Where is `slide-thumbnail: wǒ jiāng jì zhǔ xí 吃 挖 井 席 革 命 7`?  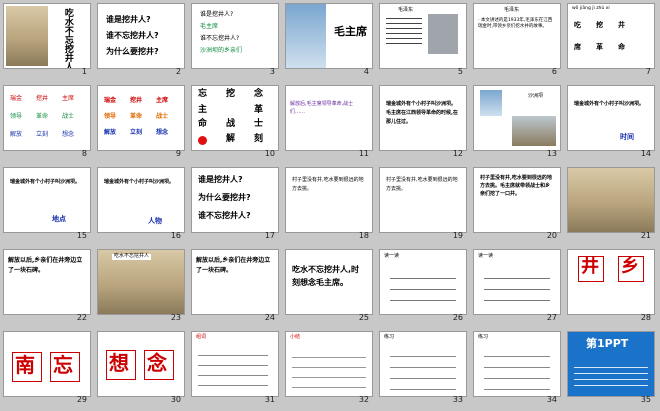
slide-thumbnail: wǒ jiāng jì zhǔ xí 吃 挖 井 席 革 命 7 is located at coordinates (611, 39).